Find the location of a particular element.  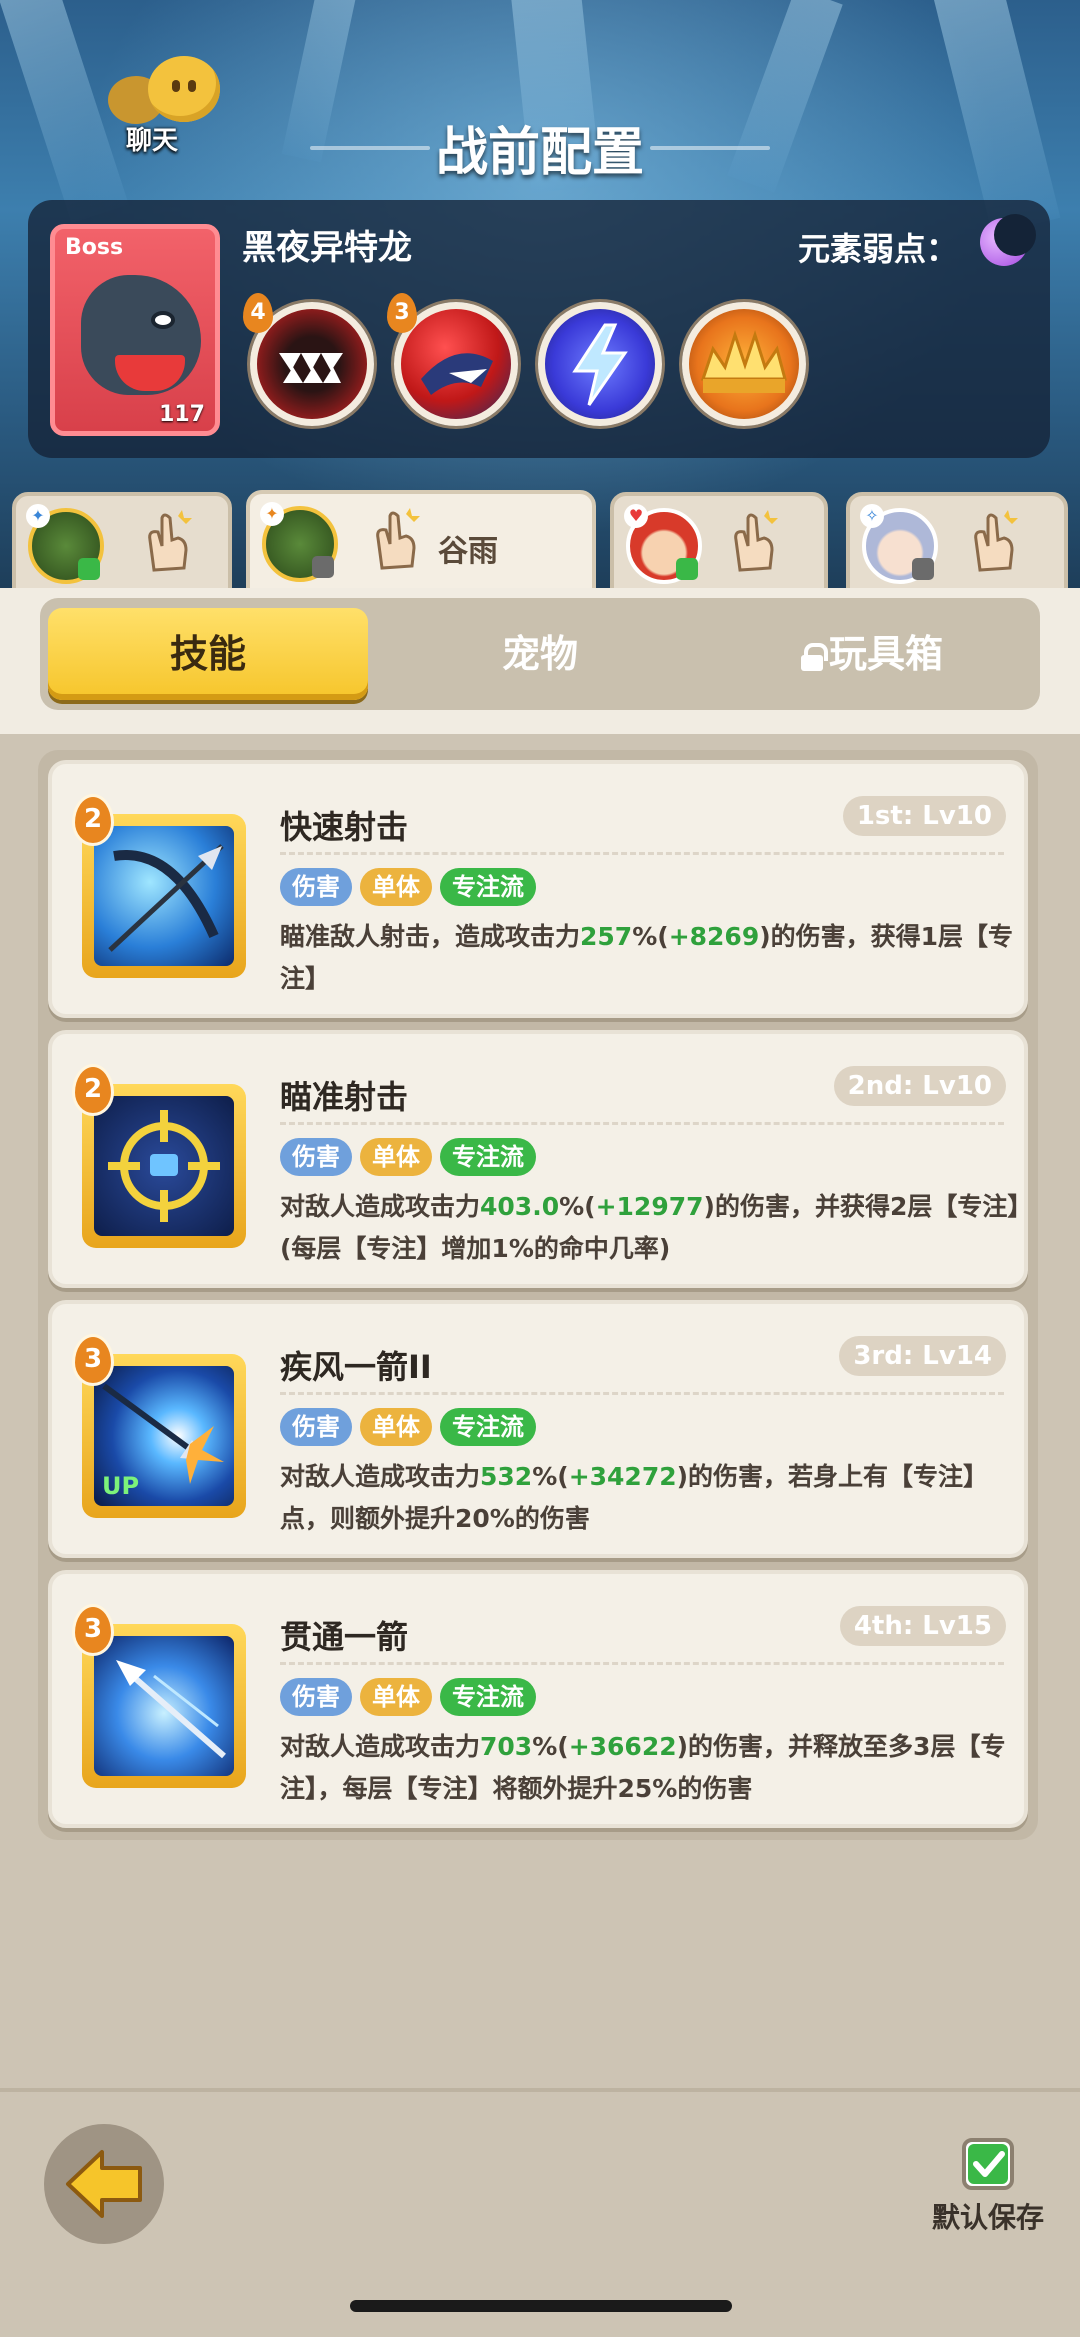

desc-bonus: +36622 is located at coordinates (622, 1746).